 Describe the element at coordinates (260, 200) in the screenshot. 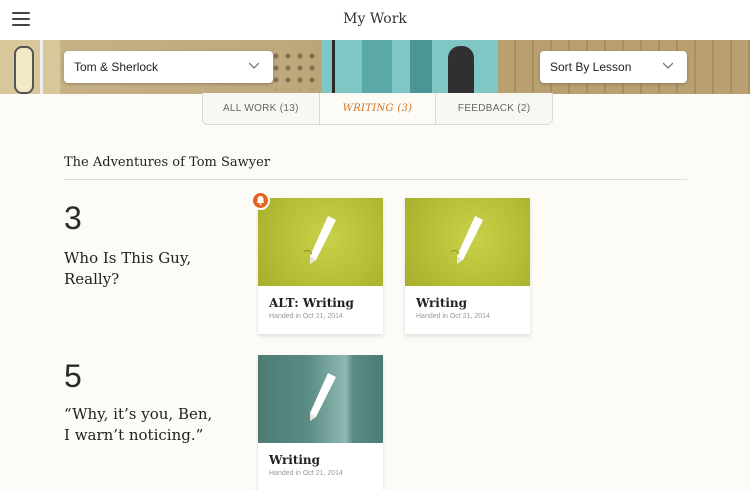

I see `notification-bell-icon` at that location.